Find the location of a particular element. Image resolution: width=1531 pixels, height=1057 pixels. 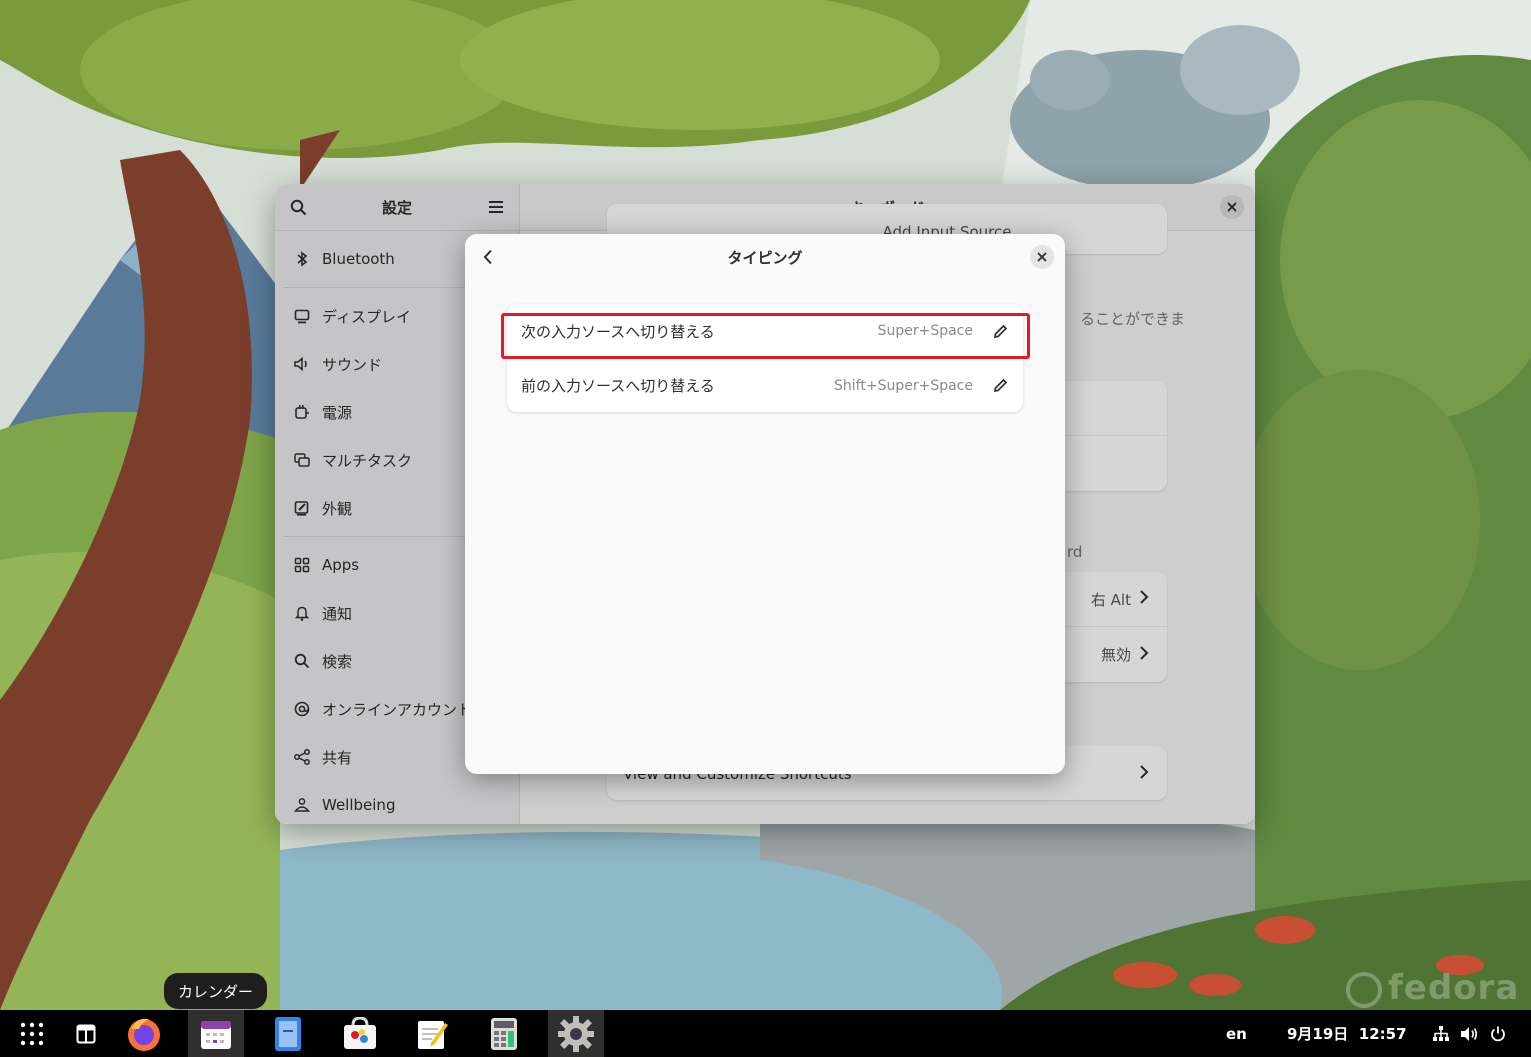

workspace-button is located at coordinates (86, 1033).